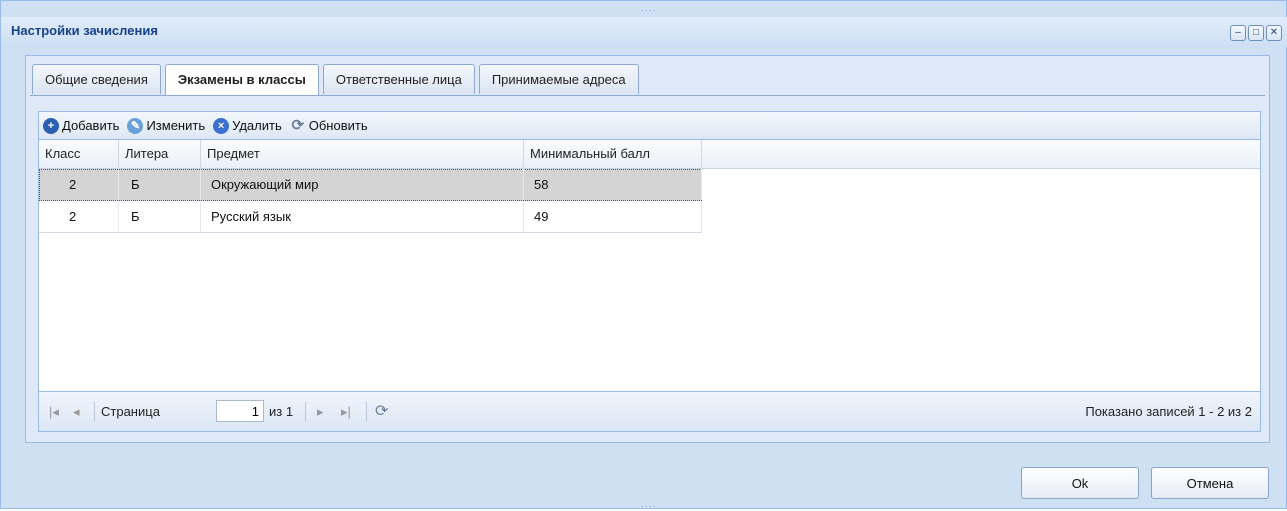  Describe the element at coordinates (1210, 483) in the screenshot. I see `cancel-button: Отмена` at that location.